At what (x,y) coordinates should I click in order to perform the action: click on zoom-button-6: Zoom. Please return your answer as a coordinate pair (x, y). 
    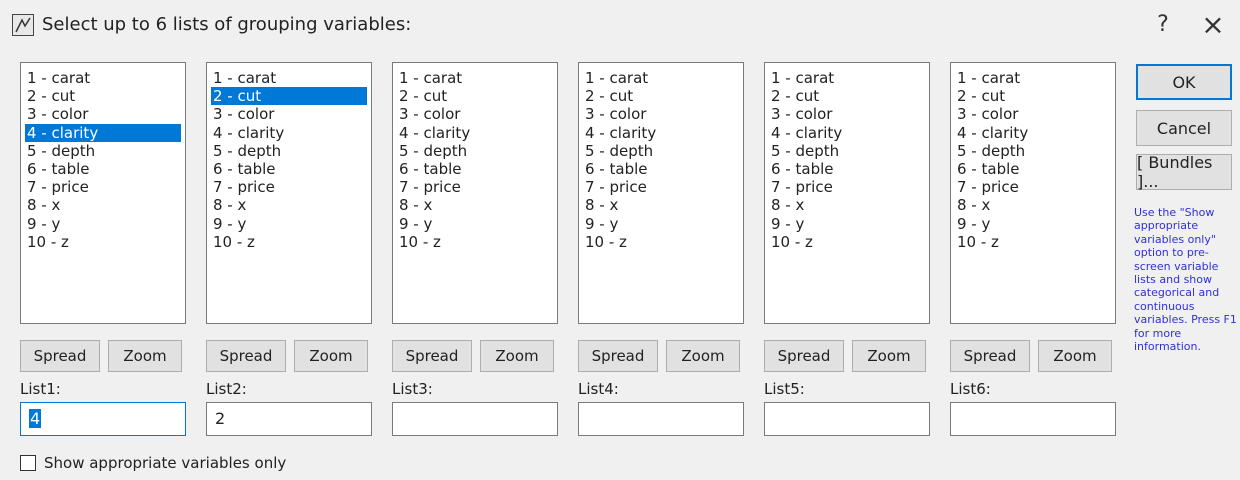
    Looking at the image, I should click on (1075, 356).